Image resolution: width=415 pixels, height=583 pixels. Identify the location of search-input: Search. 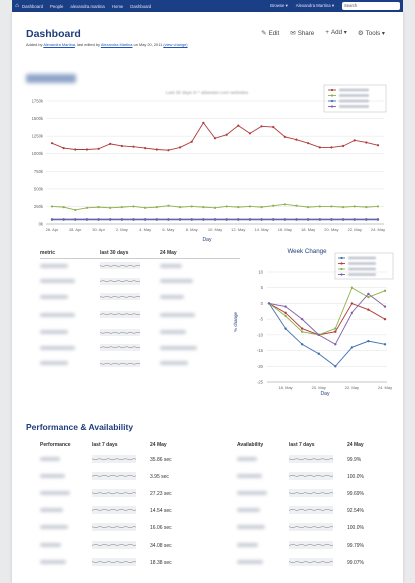
(371, 6).